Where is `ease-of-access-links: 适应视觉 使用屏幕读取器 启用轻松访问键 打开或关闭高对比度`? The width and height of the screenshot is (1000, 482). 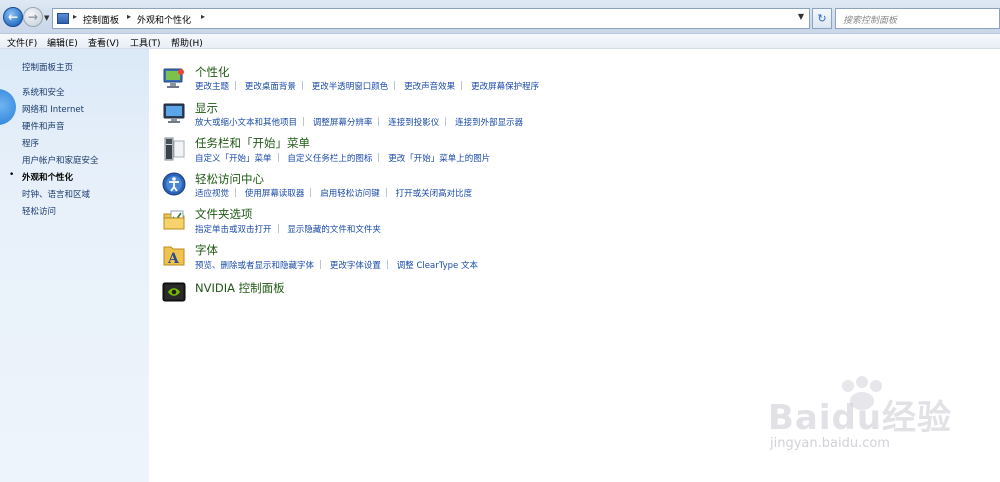
ease-of-access-links: 适应视觉 使用屏幕读取器 启用轻松访问键 打开或关闭高对比度 is located at coordinates (334, 193).